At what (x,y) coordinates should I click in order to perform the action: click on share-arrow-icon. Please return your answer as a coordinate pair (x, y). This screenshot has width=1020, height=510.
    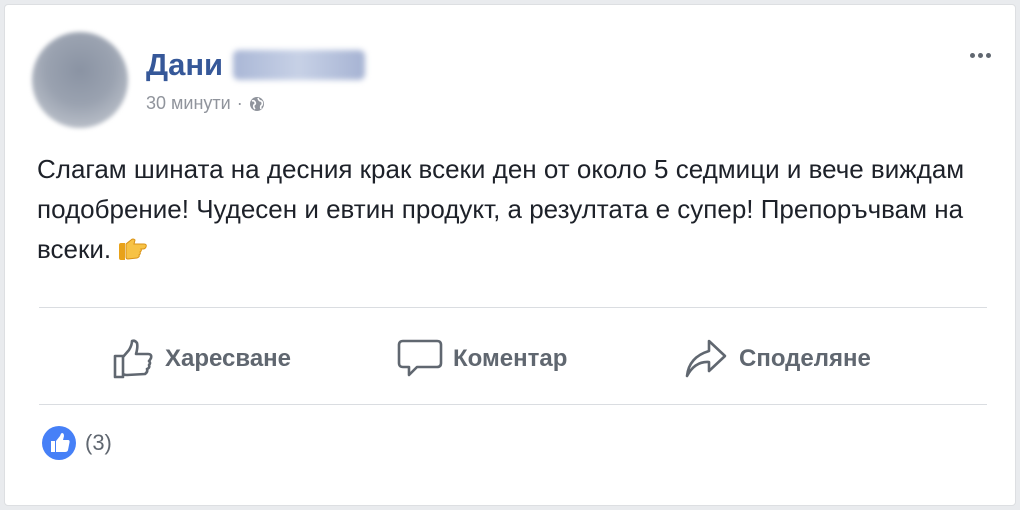
    Looking at the image, I should click on (706, 358).